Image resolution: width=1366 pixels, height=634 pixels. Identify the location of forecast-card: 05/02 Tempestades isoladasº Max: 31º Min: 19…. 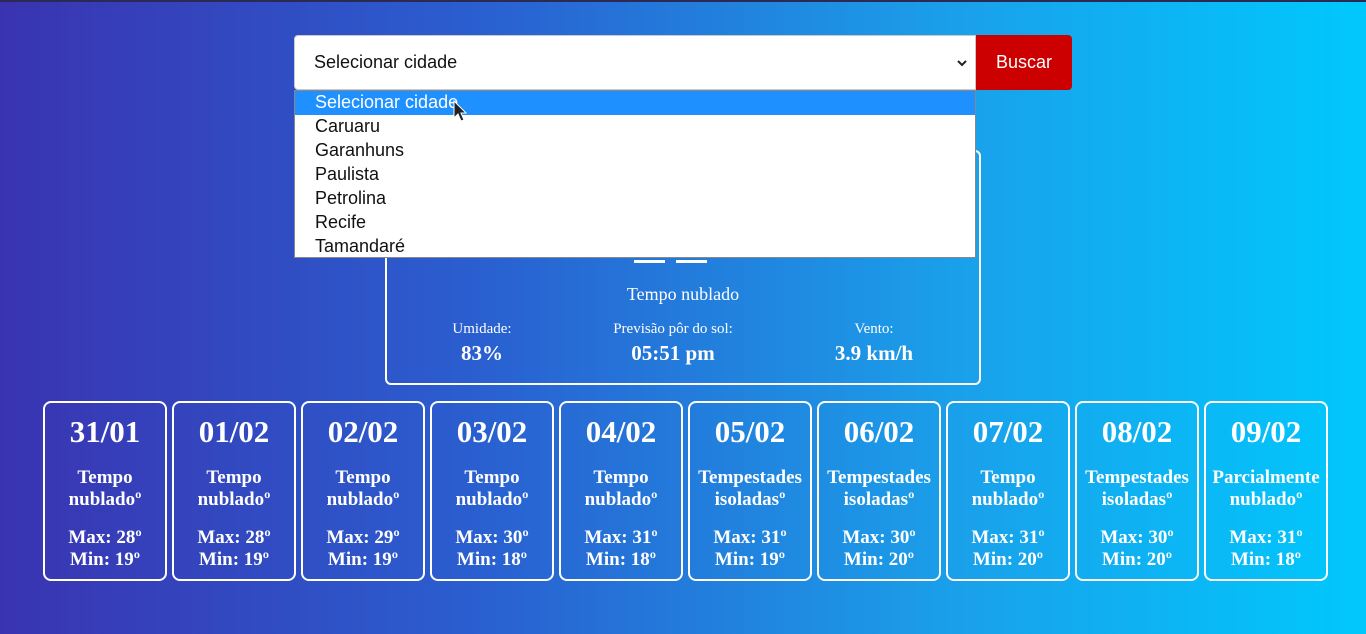
(750, 491).